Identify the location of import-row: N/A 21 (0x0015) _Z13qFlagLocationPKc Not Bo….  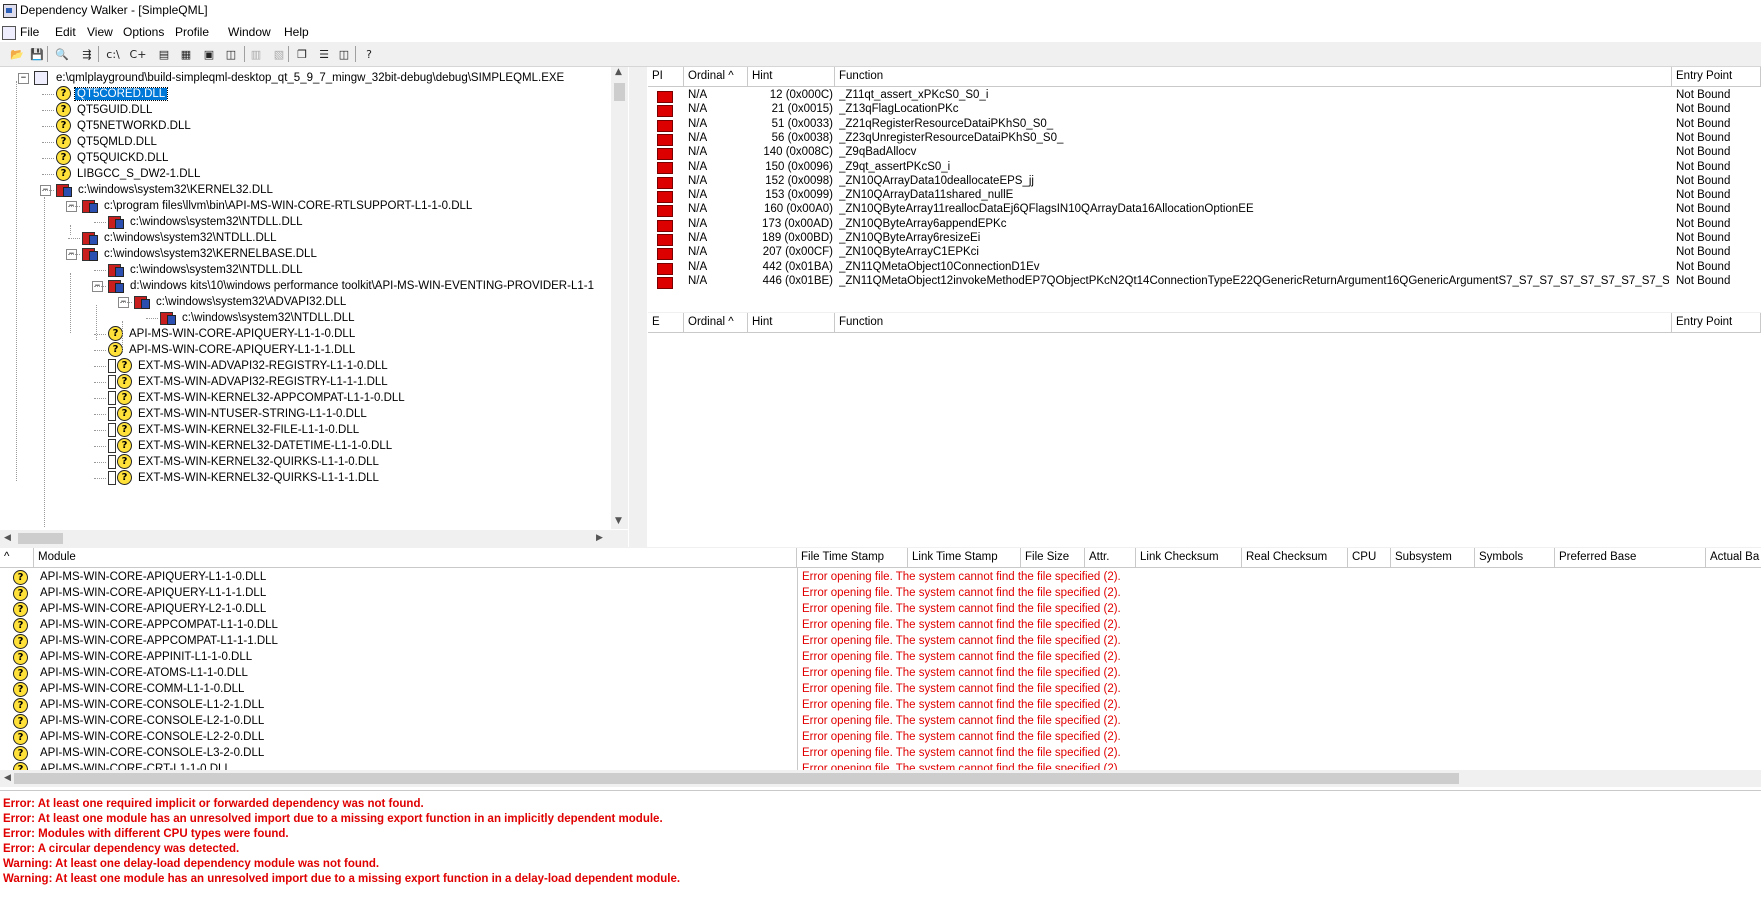
(1204, 110).